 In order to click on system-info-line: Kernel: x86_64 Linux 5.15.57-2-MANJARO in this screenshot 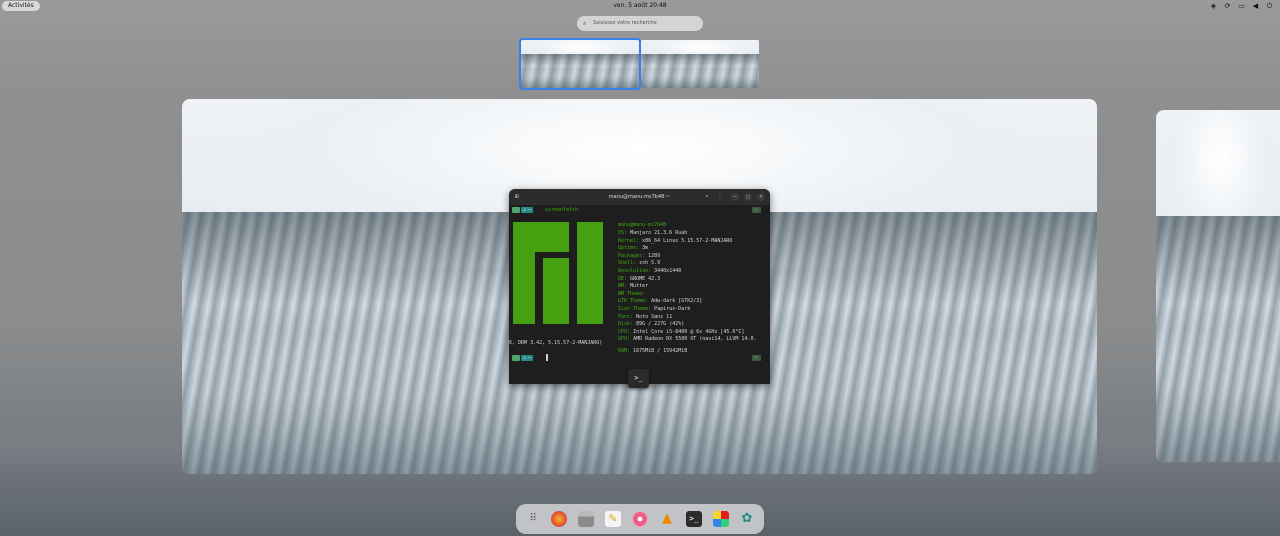, I will do `click(675, 240)`.